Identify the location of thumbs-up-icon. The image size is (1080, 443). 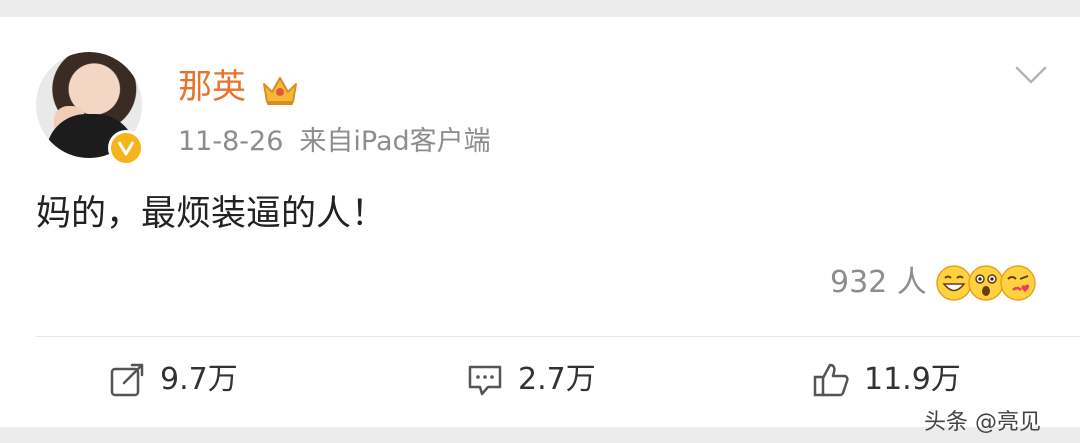
(831, 380).